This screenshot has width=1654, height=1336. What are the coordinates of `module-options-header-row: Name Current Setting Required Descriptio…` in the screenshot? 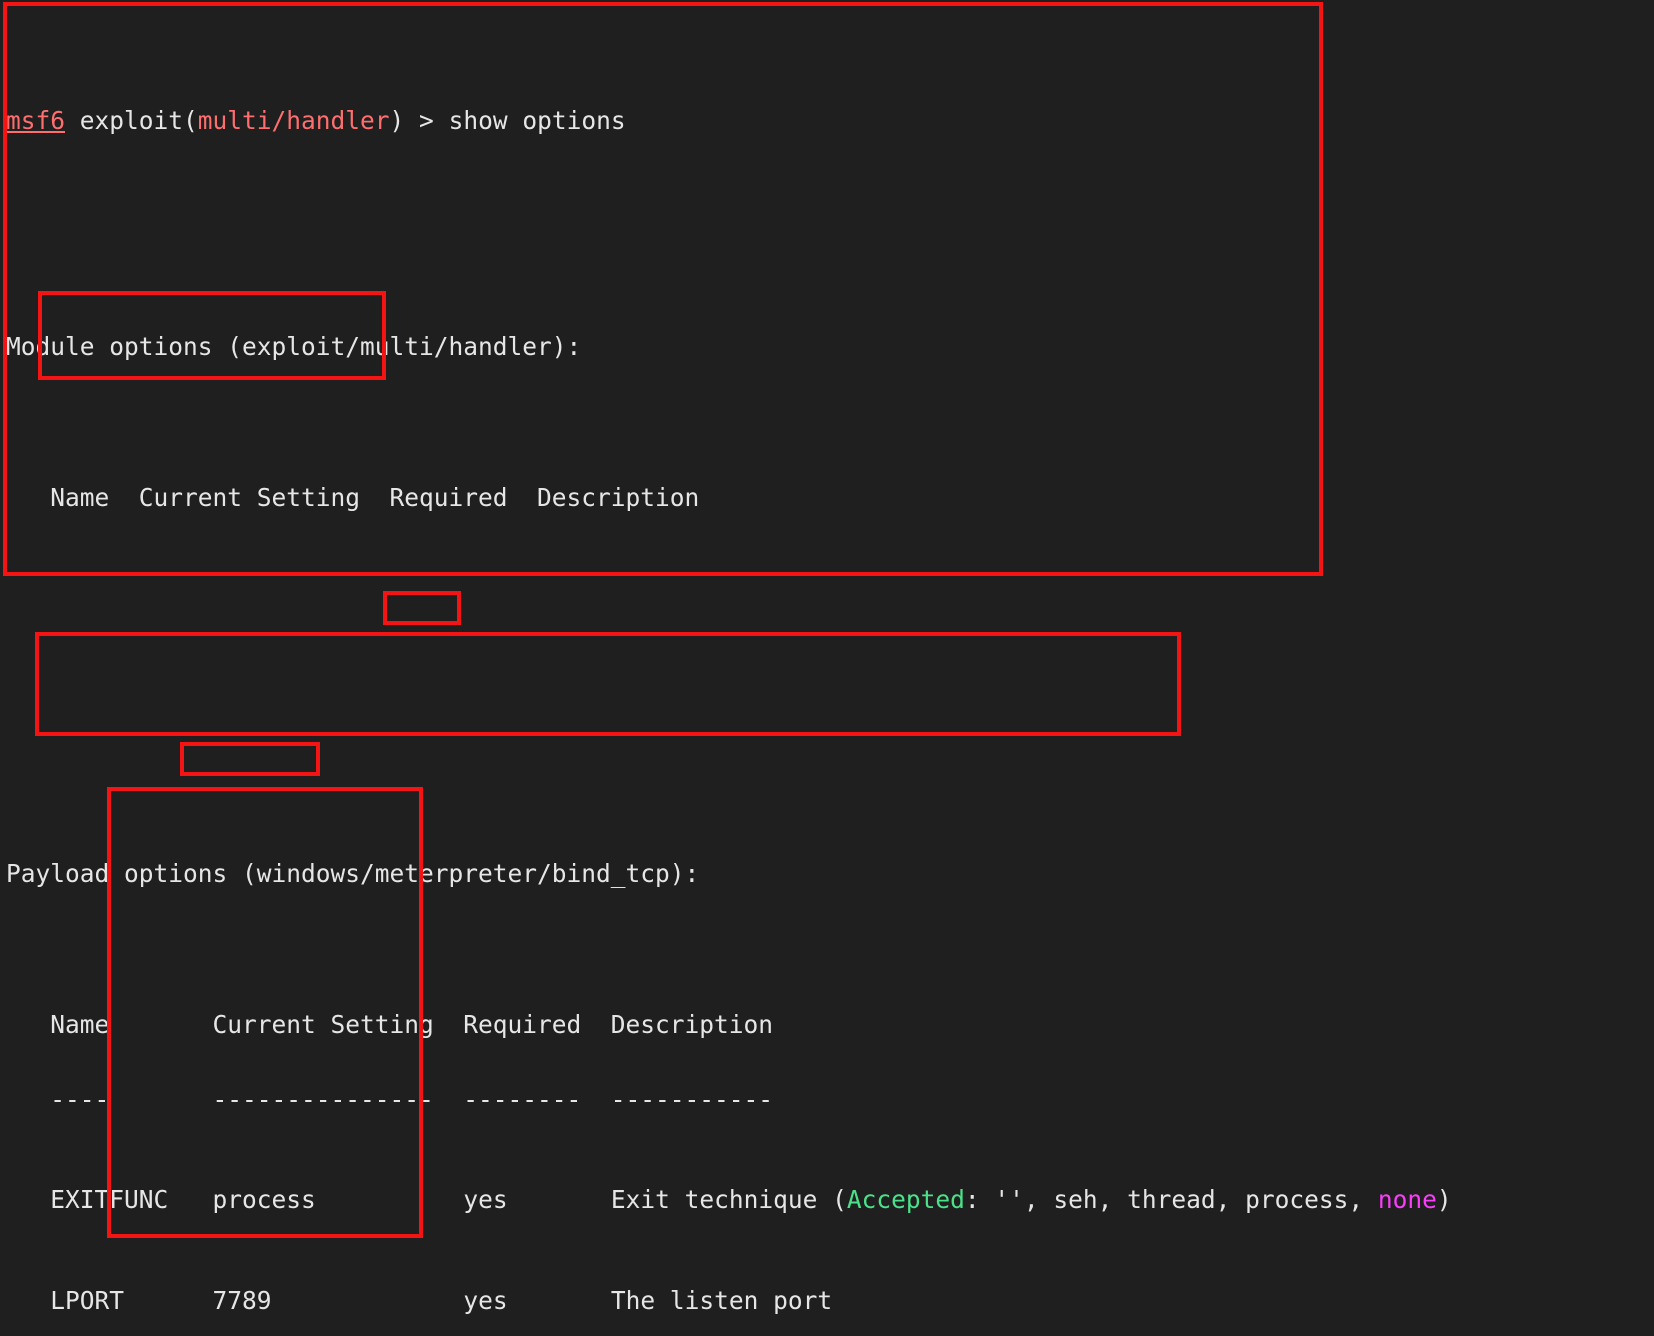 It's located at (353, 497).